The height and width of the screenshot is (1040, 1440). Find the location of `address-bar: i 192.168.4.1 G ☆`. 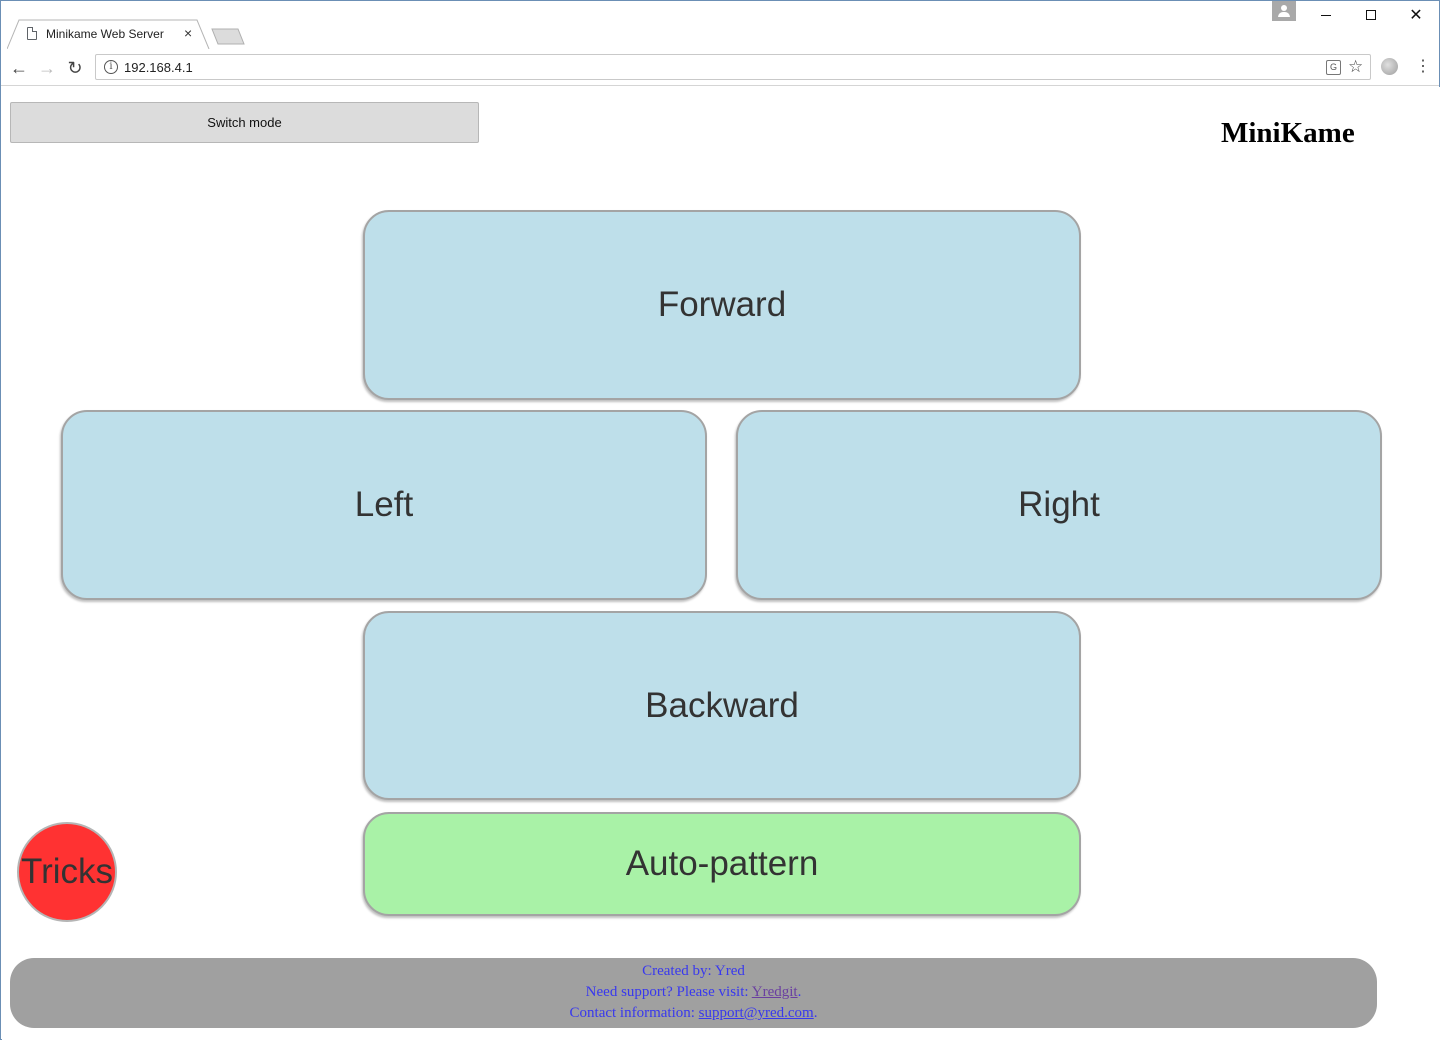

address-bar: i 192.168.4.1 G ☆ is located at coordinates (733, 67).